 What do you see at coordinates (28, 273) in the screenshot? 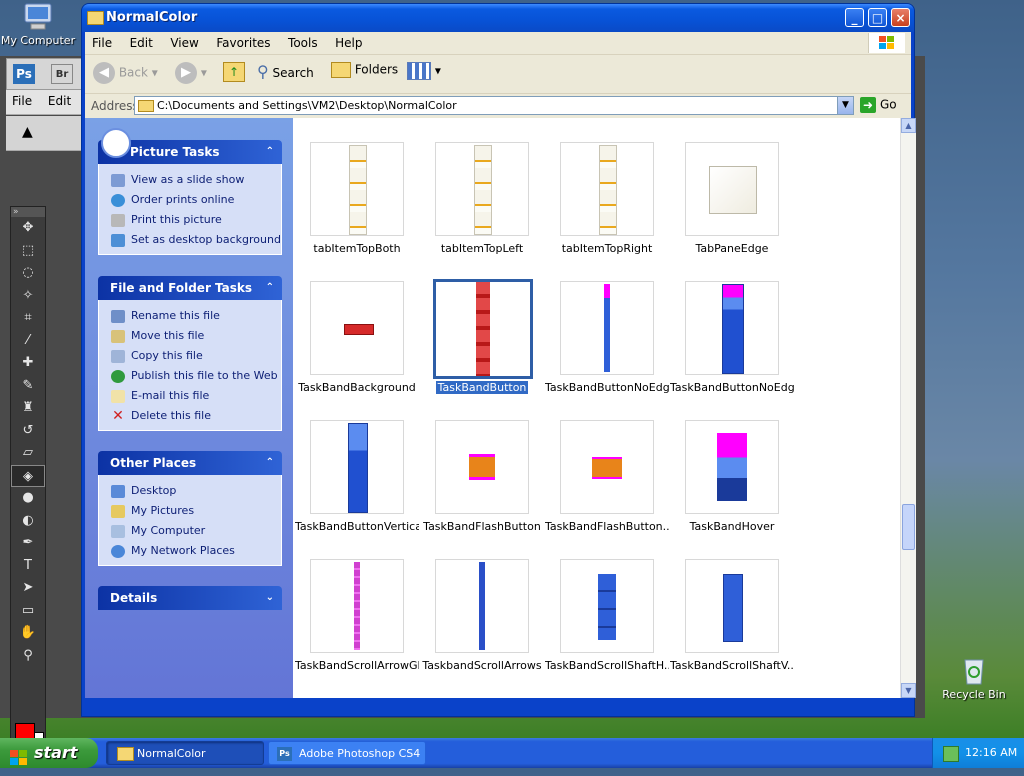
I see `lasso-tool-icon: ◌` at bounding box center [28, 273].